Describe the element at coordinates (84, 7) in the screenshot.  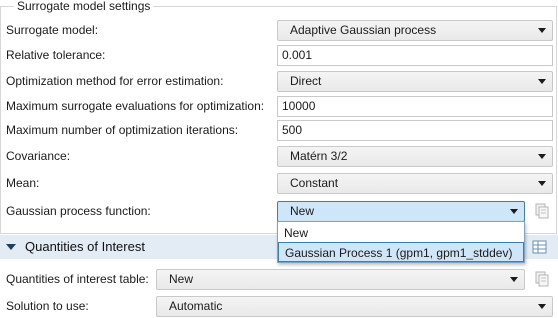
I see `group-title: Surrogate model settings` at that location.